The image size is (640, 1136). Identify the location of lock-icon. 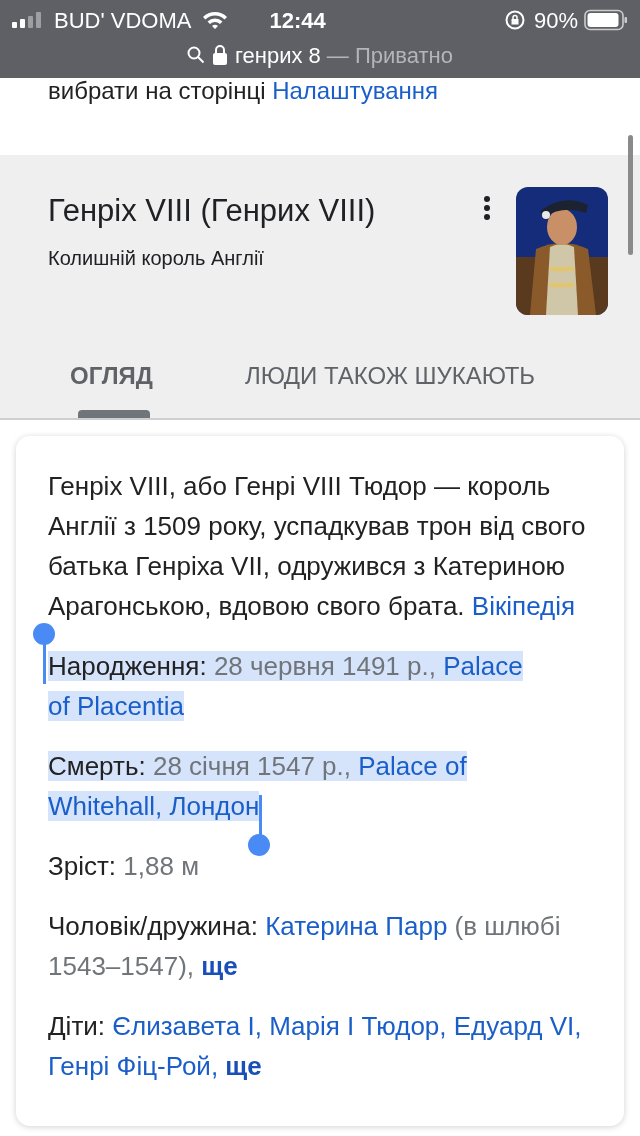
(220, 55).